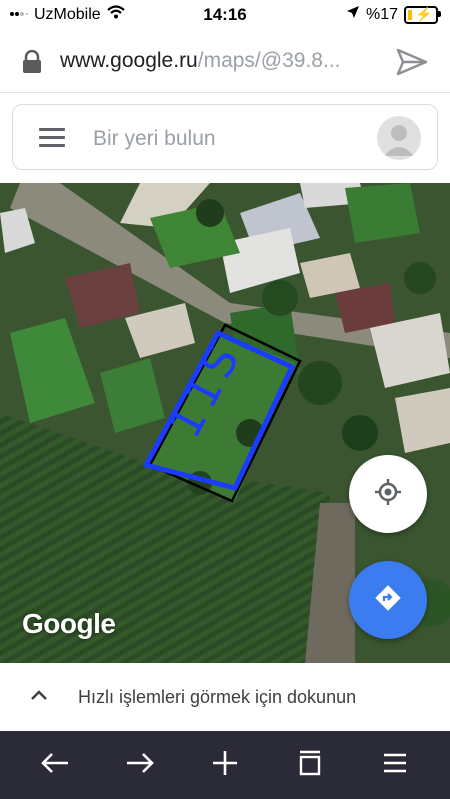 Image resolution: width=450 pixels, height=799 pixels. What do you see at coordinates (39, 696) in the screenshot?
I see `chevron-up-icon` at bounding box center [39, 696].